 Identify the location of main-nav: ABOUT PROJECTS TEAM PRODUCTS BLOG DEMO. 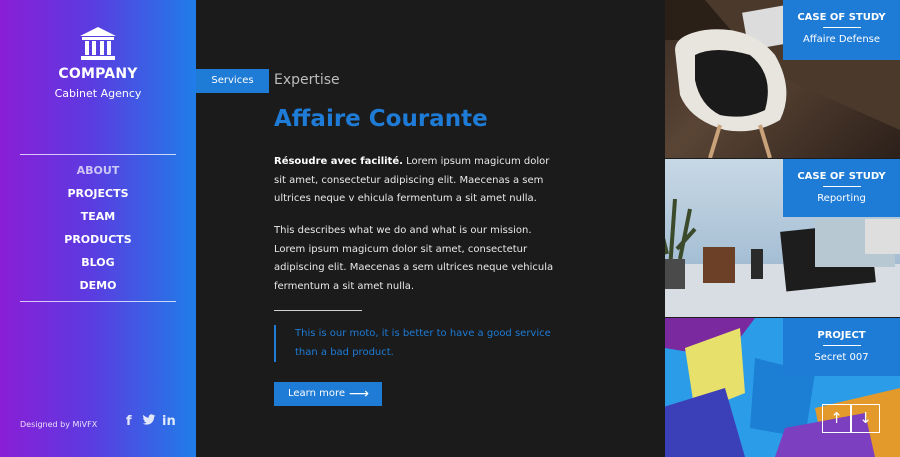
(98, 232).